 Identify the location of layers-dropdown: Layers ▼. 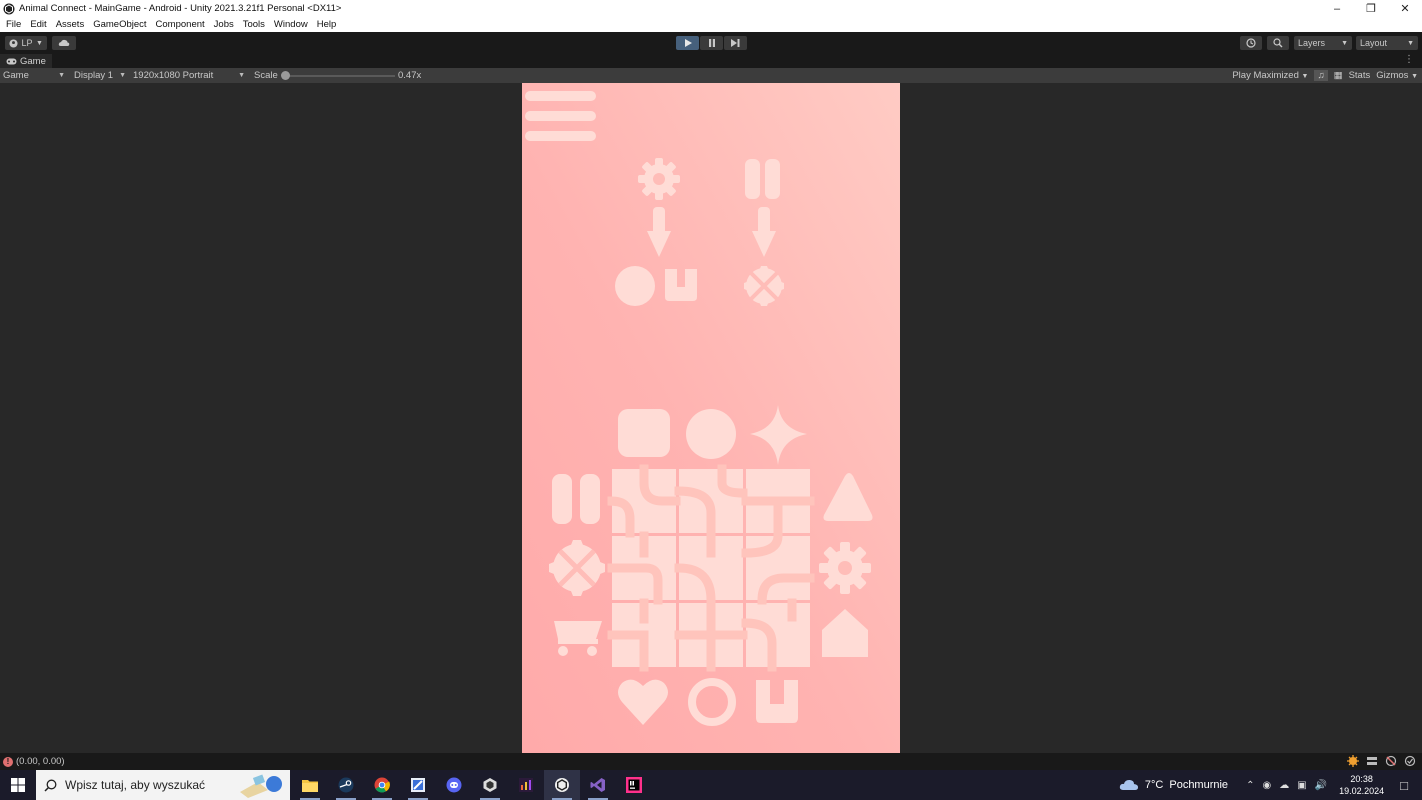
(1323, 43).